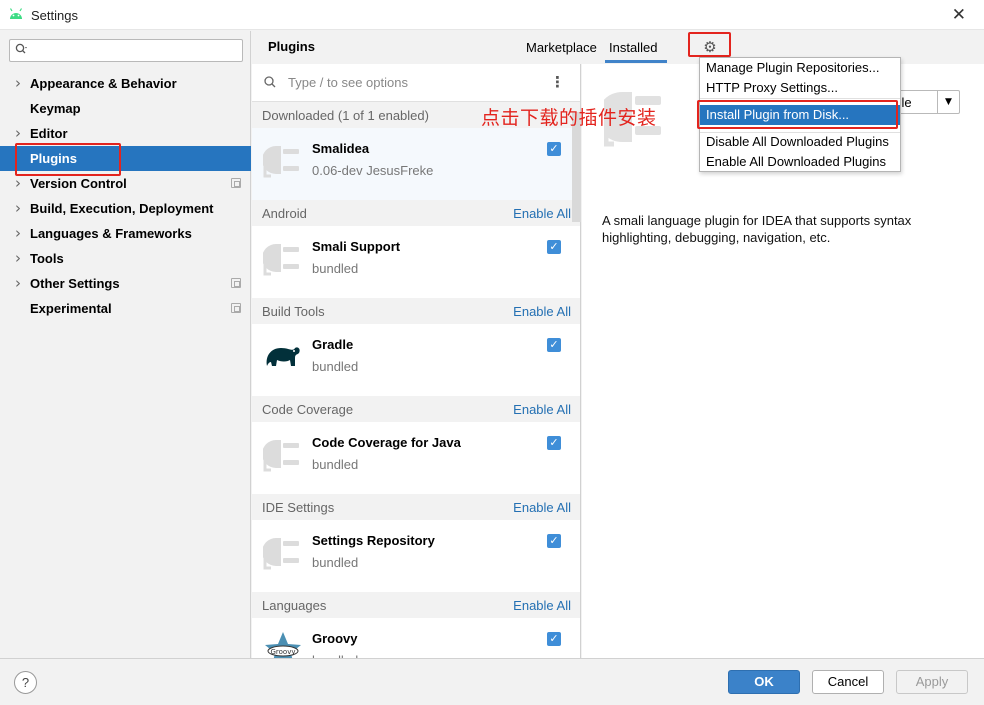  What do you see at coordinates (283, 652) in the screenshot?
I see `svg-text: Groovy` at bounding box center [283, 652].